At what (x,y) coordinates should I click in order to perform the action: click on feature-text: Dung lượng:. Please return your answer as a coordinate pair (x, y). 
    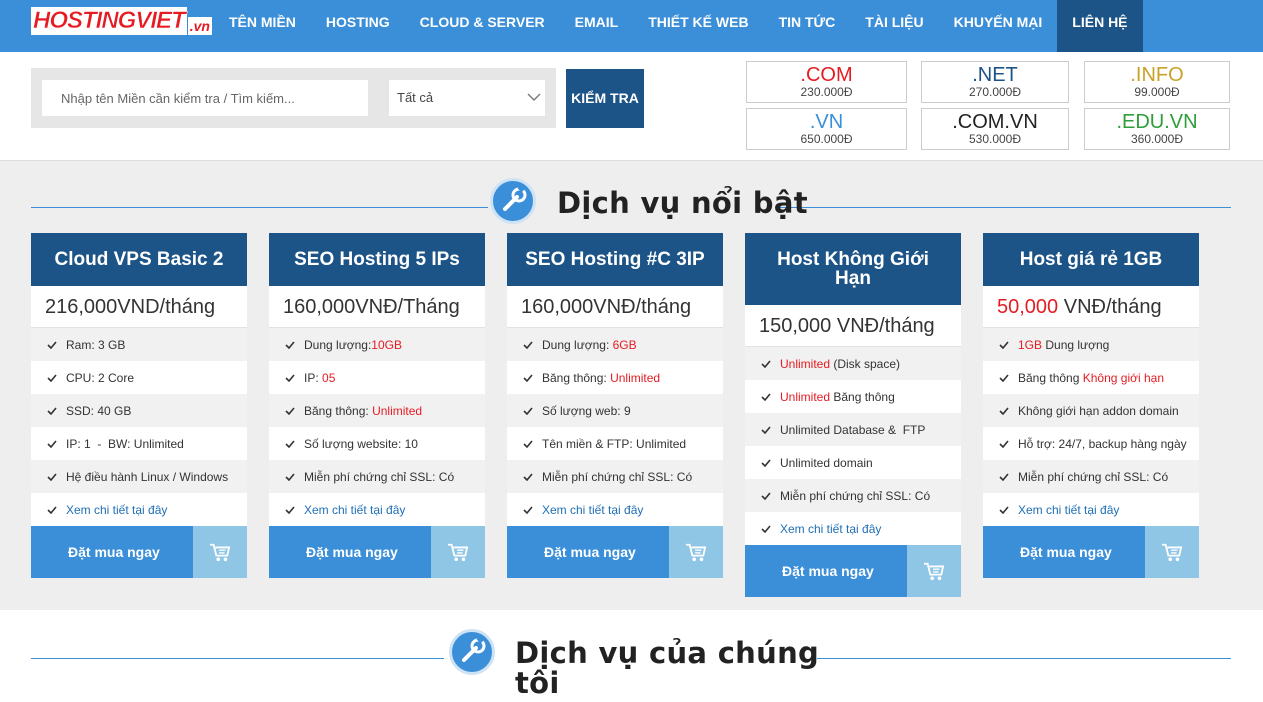
    Looking at the image, I should click on (338, 344).